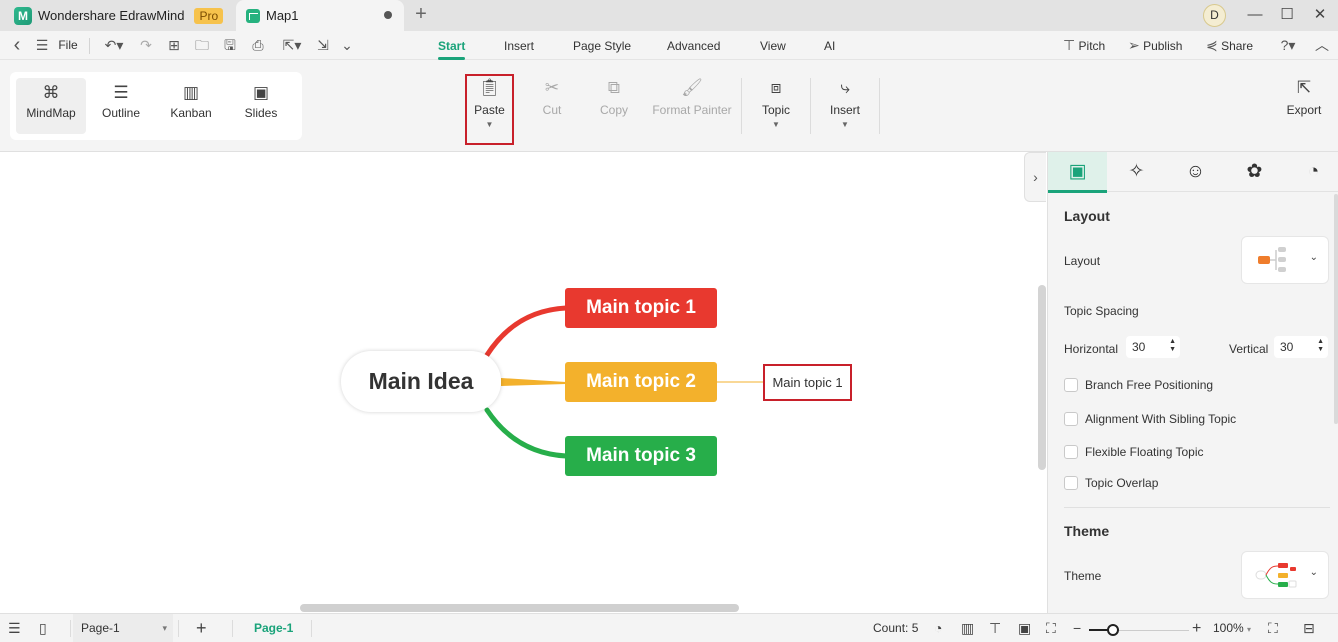  What do you see at coordinates (209, 15) in the screenshot?
I see `pro-badge: Pro` at bounding box center [209, 15].